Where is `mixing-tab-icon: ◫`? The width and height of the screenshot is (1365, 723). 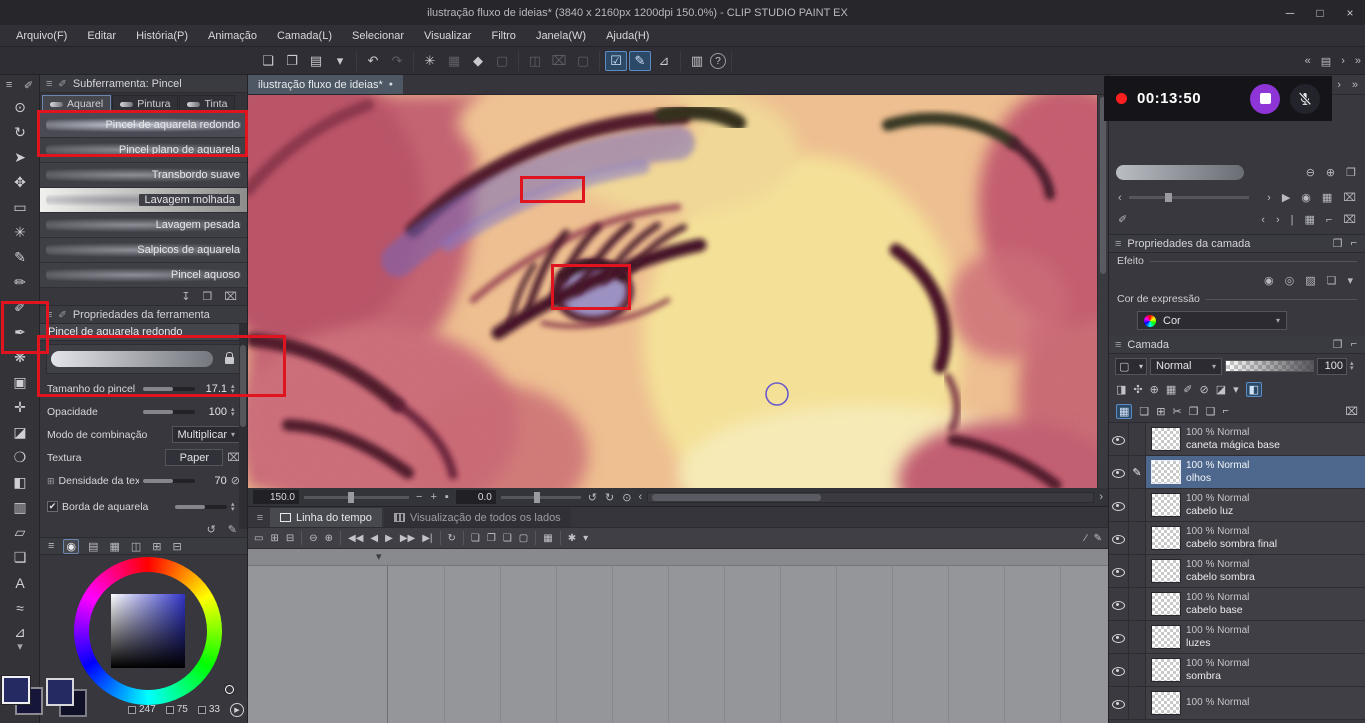
mixing-tab-icon: ◫ is located at coordinates (136, 546).